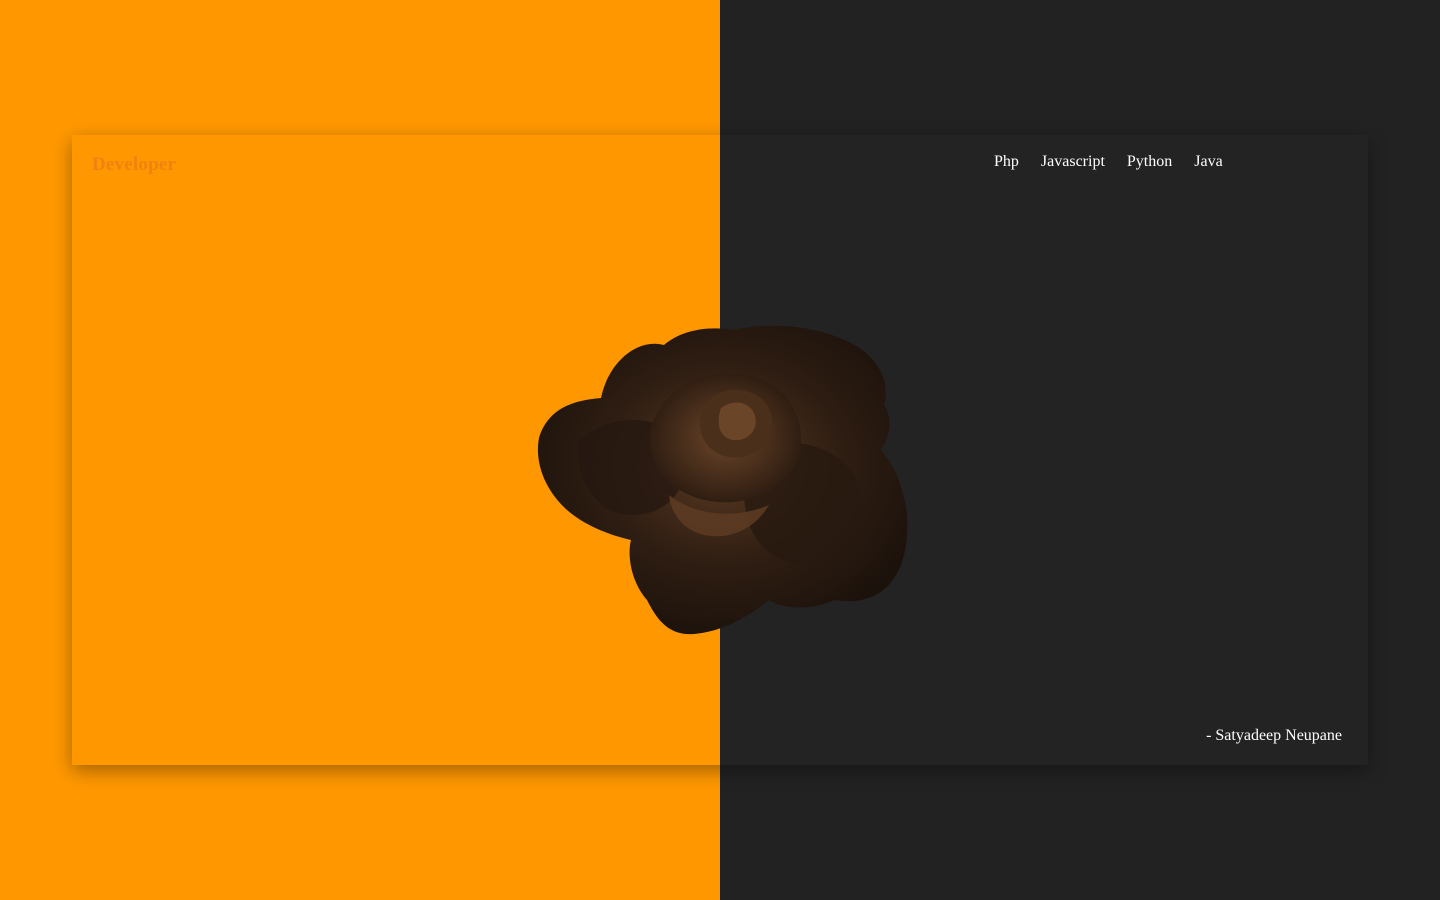 Image resolution: width=1440 pixels, height=900 pixels. What do you see at coordinates (134, 165) in the screenshot?
I see `brand-logo: Developer` at bounding box center [134, 165].